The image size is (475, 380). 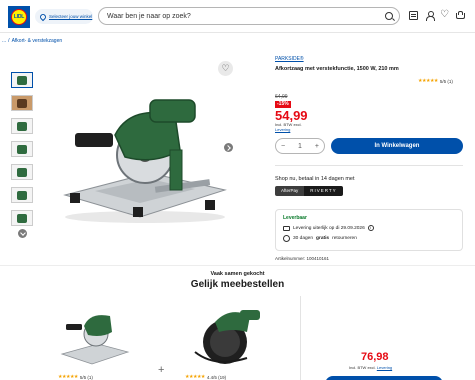 I want to click on payment-logos: AfterPay RIVERTY, so click(x=309, y=191).